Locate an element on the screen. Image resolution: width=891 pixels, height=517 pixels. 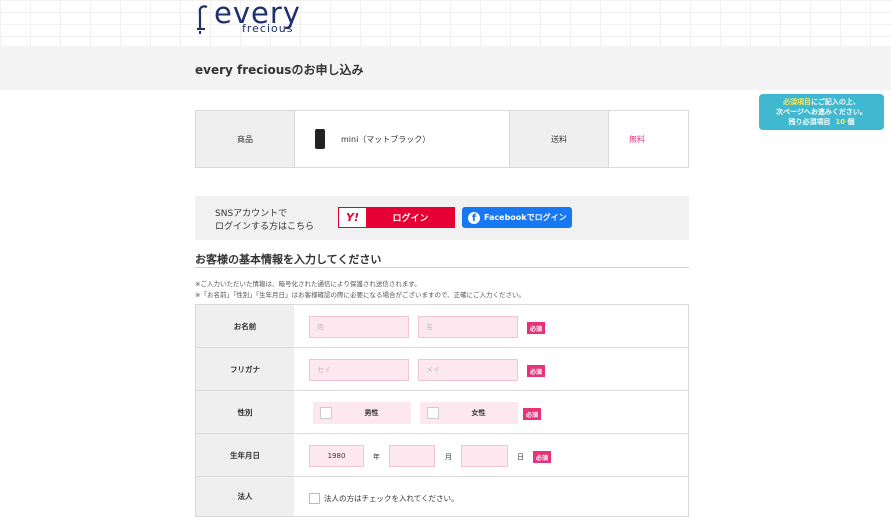
title-band is located at coordinates (445, 68).